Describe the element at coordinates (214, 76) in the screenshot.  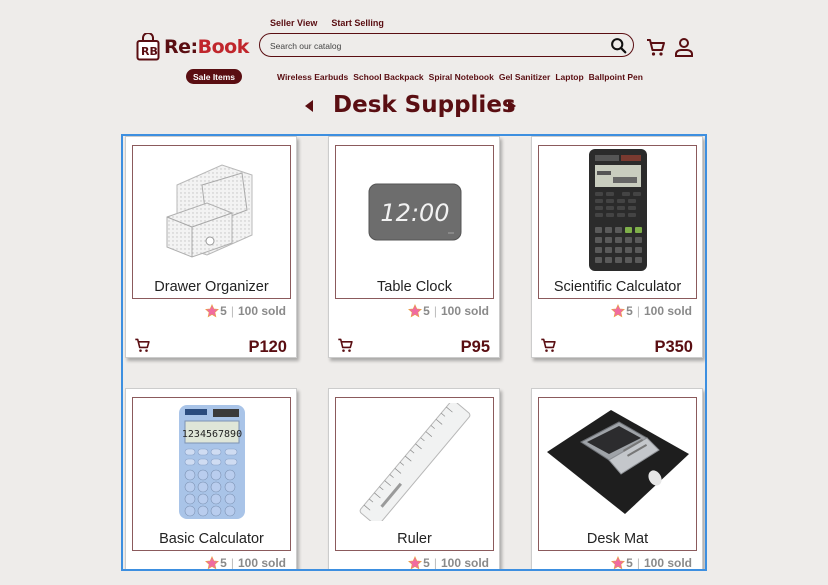
I see `sale-items-button: Sale Items` at that location.